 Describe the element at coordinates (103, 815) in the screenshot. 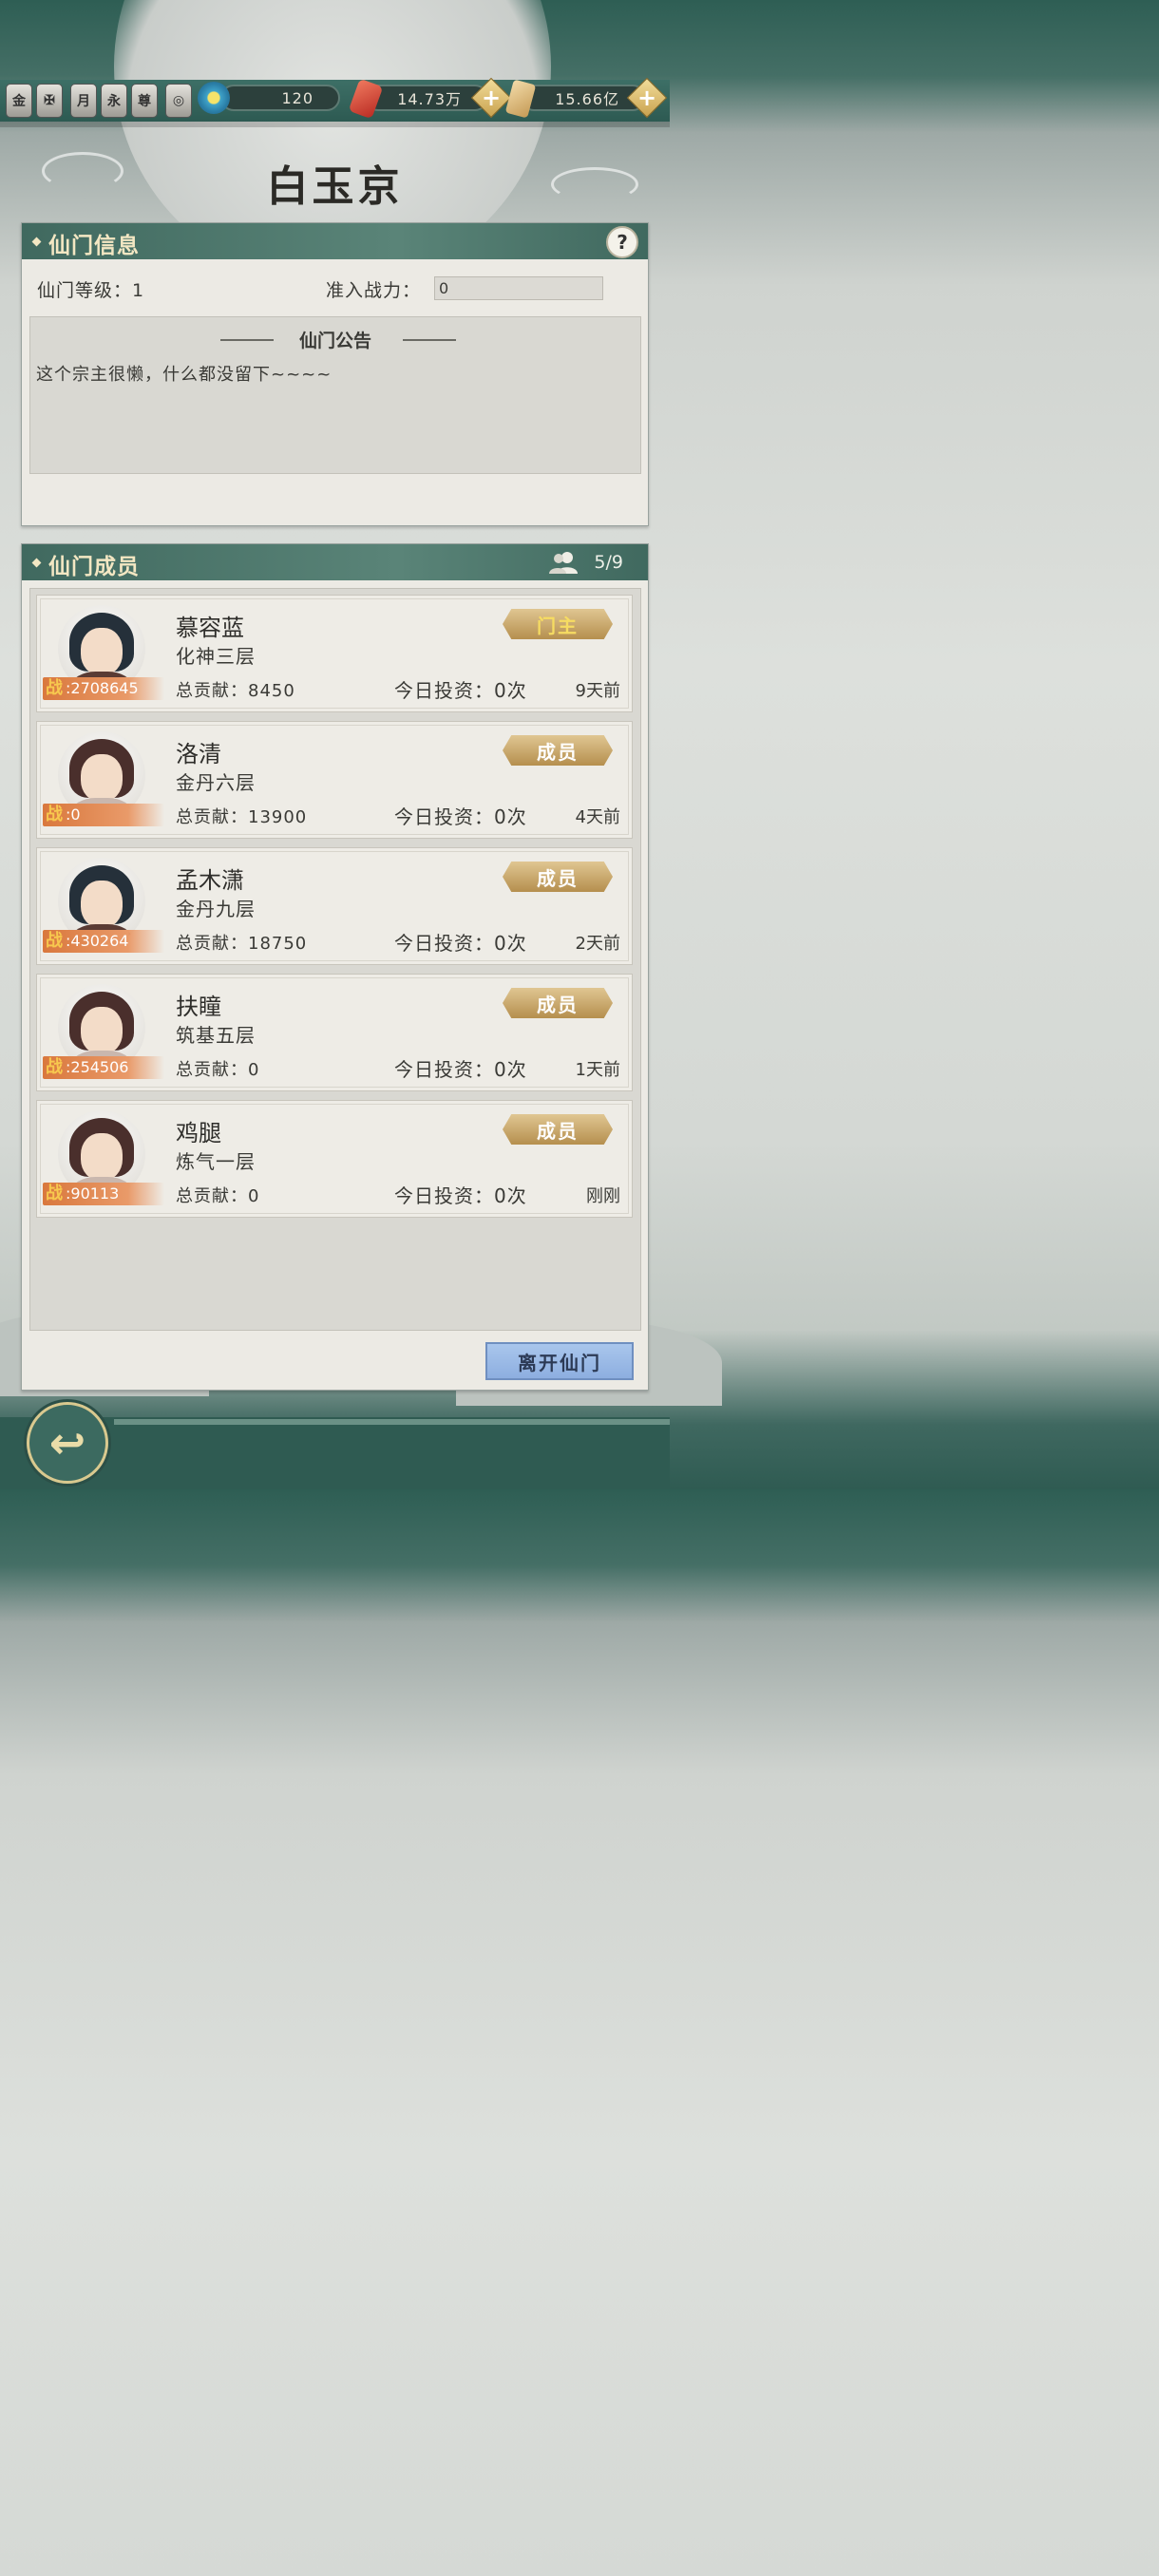

I see `power-badge: 战:0` at that location.